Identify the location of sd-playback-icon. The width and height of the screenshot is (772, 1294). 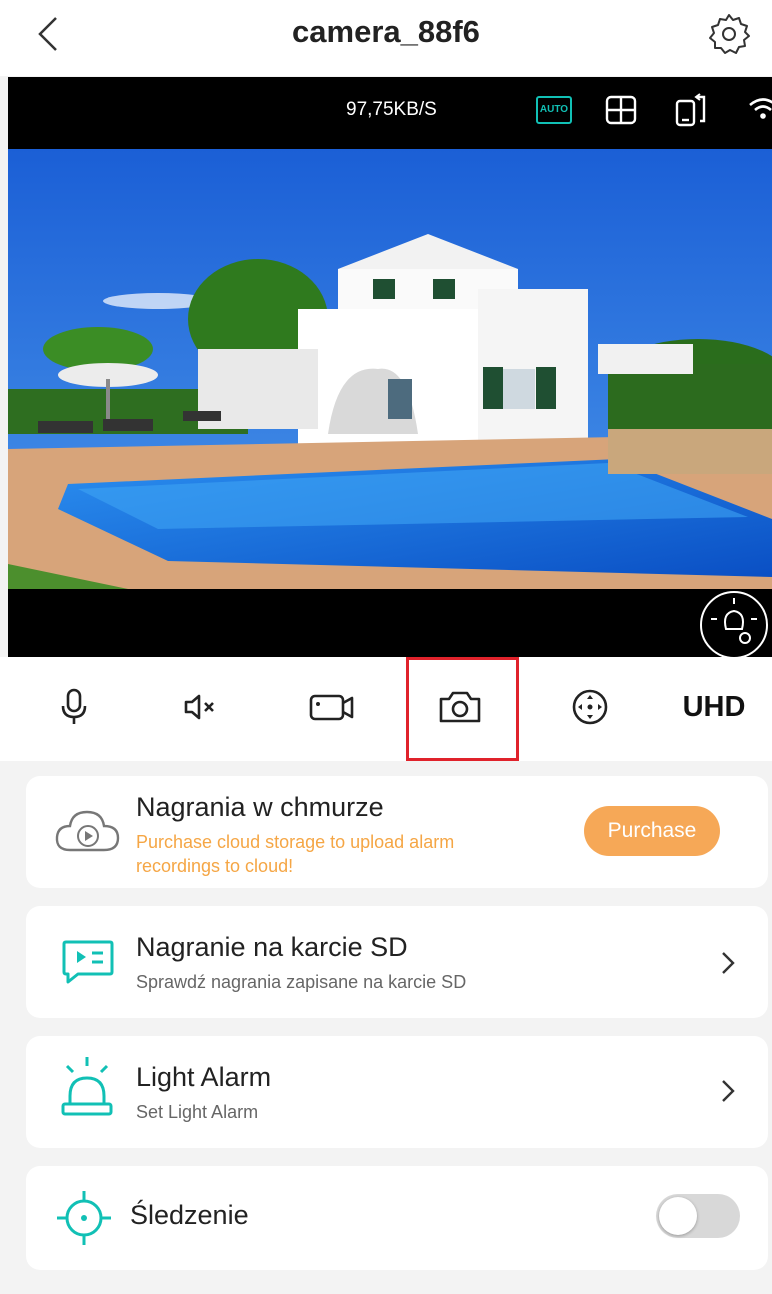
(88, 962).